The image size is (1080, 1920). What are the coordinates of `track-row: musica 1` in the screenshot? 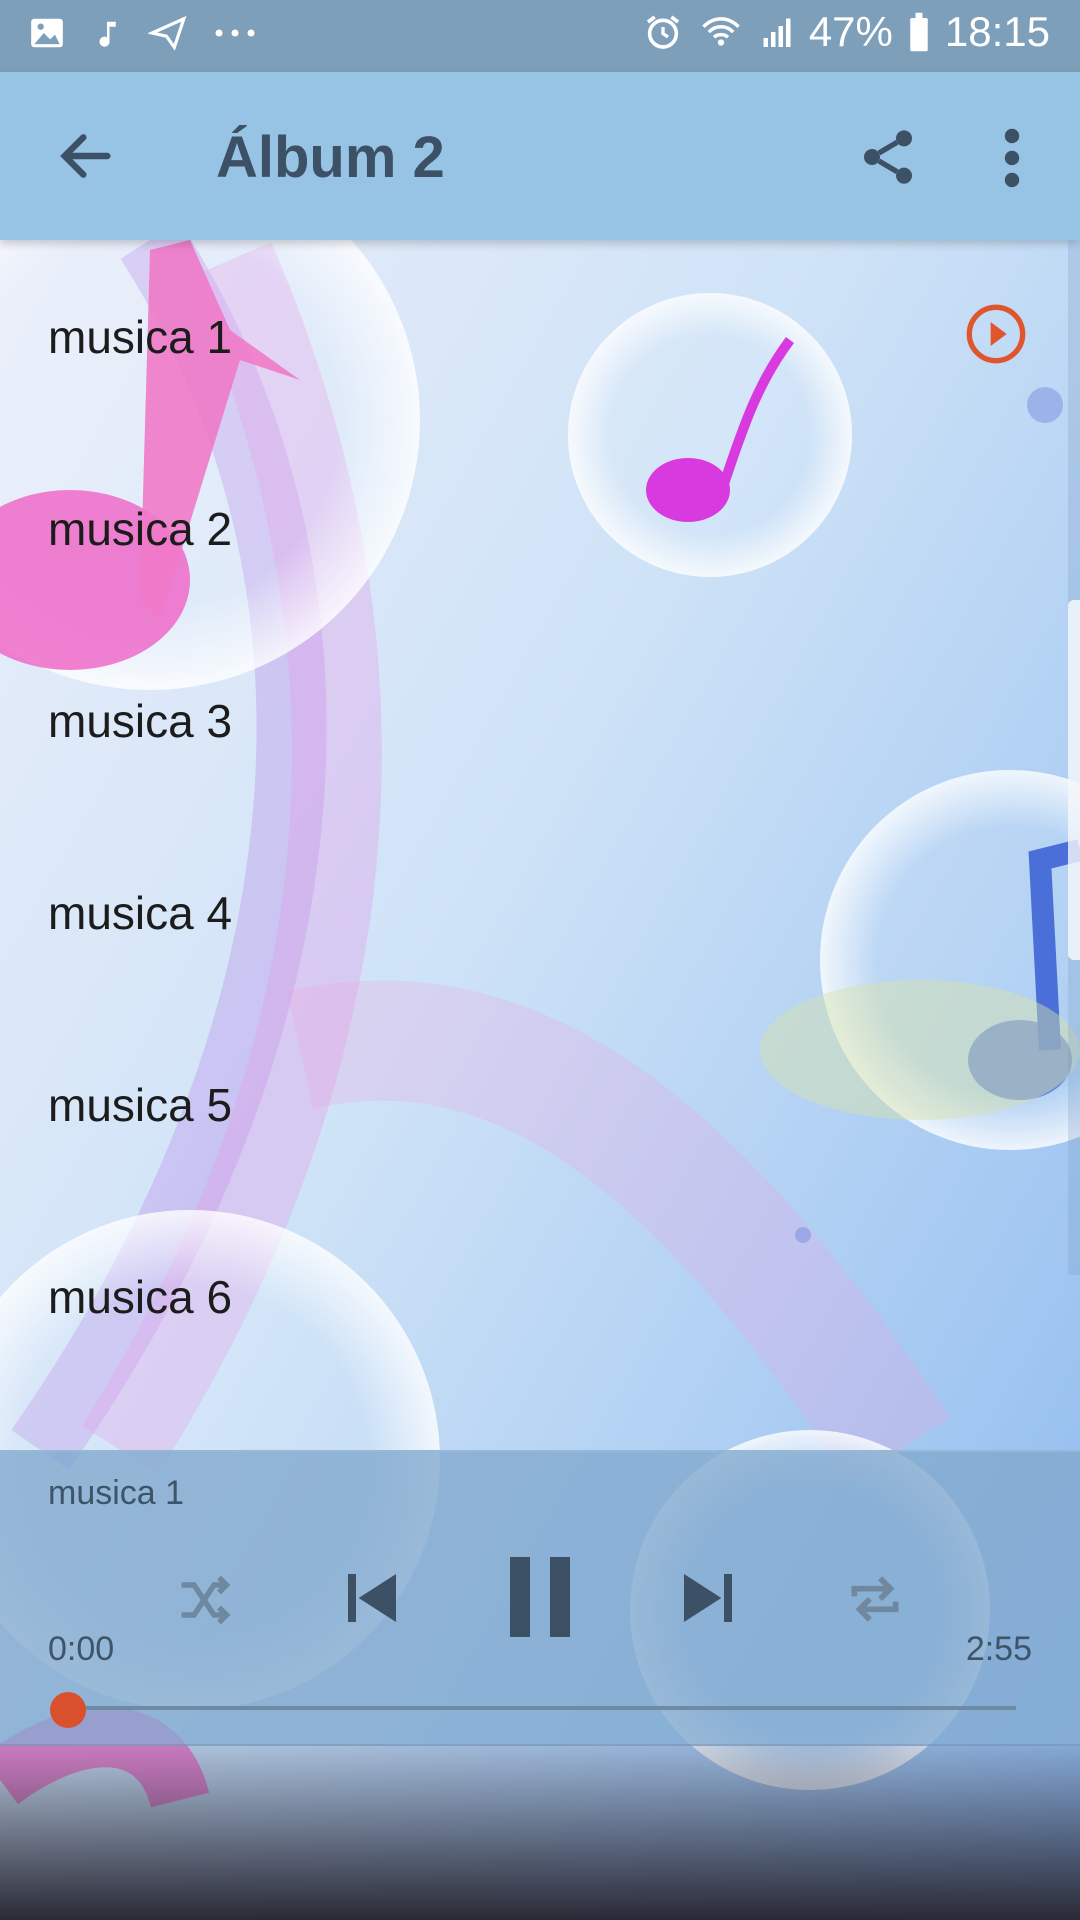 It's located at (534, 336).